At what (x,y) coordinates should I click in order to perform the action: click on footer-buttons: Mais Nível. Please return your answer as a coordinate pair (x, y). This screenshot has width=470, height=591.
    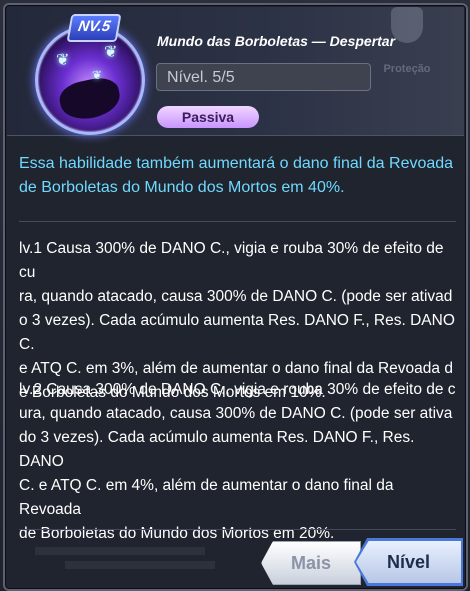
    Looking at the image, I should click on (362, 562).